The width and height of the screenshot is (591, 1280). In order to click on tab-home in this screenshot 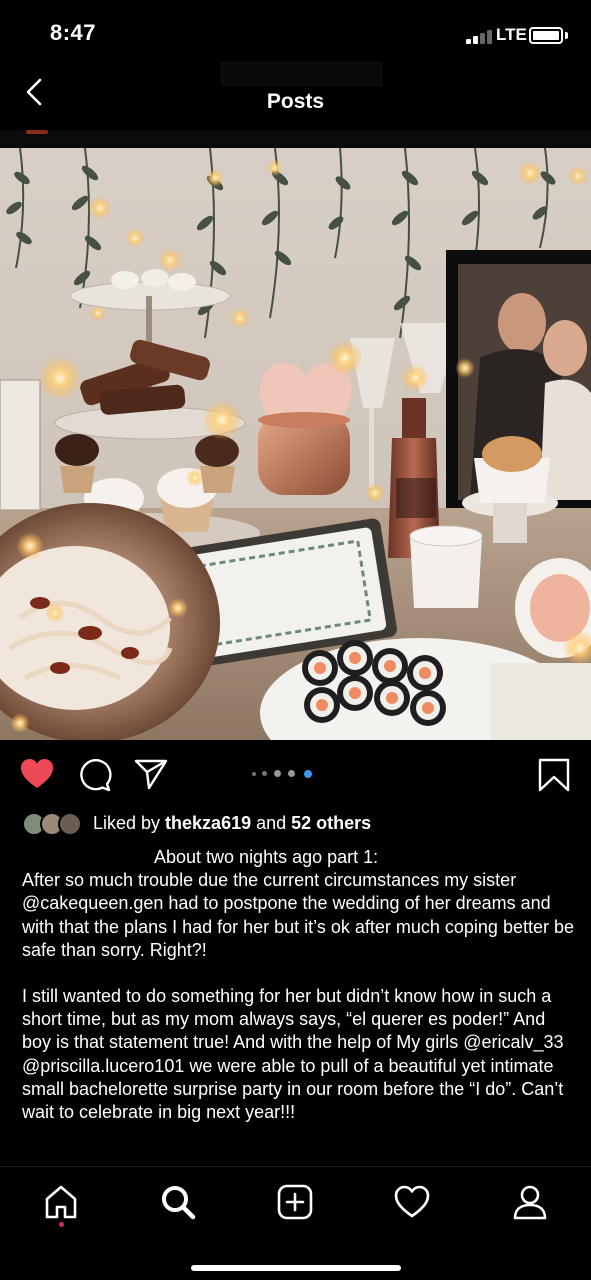, I will do `click(61, 1202)`.